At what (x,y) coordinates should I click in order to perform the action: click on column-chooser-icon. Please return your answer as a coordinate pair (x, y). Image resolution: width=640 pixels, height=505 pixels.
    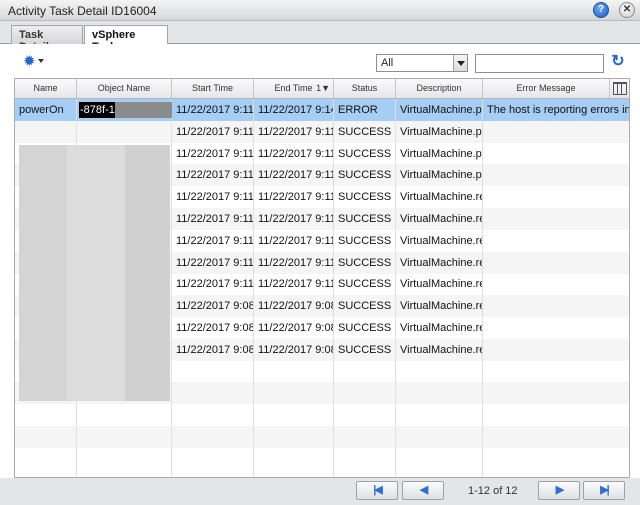
    Looking at the image, I should click on (620, 88).